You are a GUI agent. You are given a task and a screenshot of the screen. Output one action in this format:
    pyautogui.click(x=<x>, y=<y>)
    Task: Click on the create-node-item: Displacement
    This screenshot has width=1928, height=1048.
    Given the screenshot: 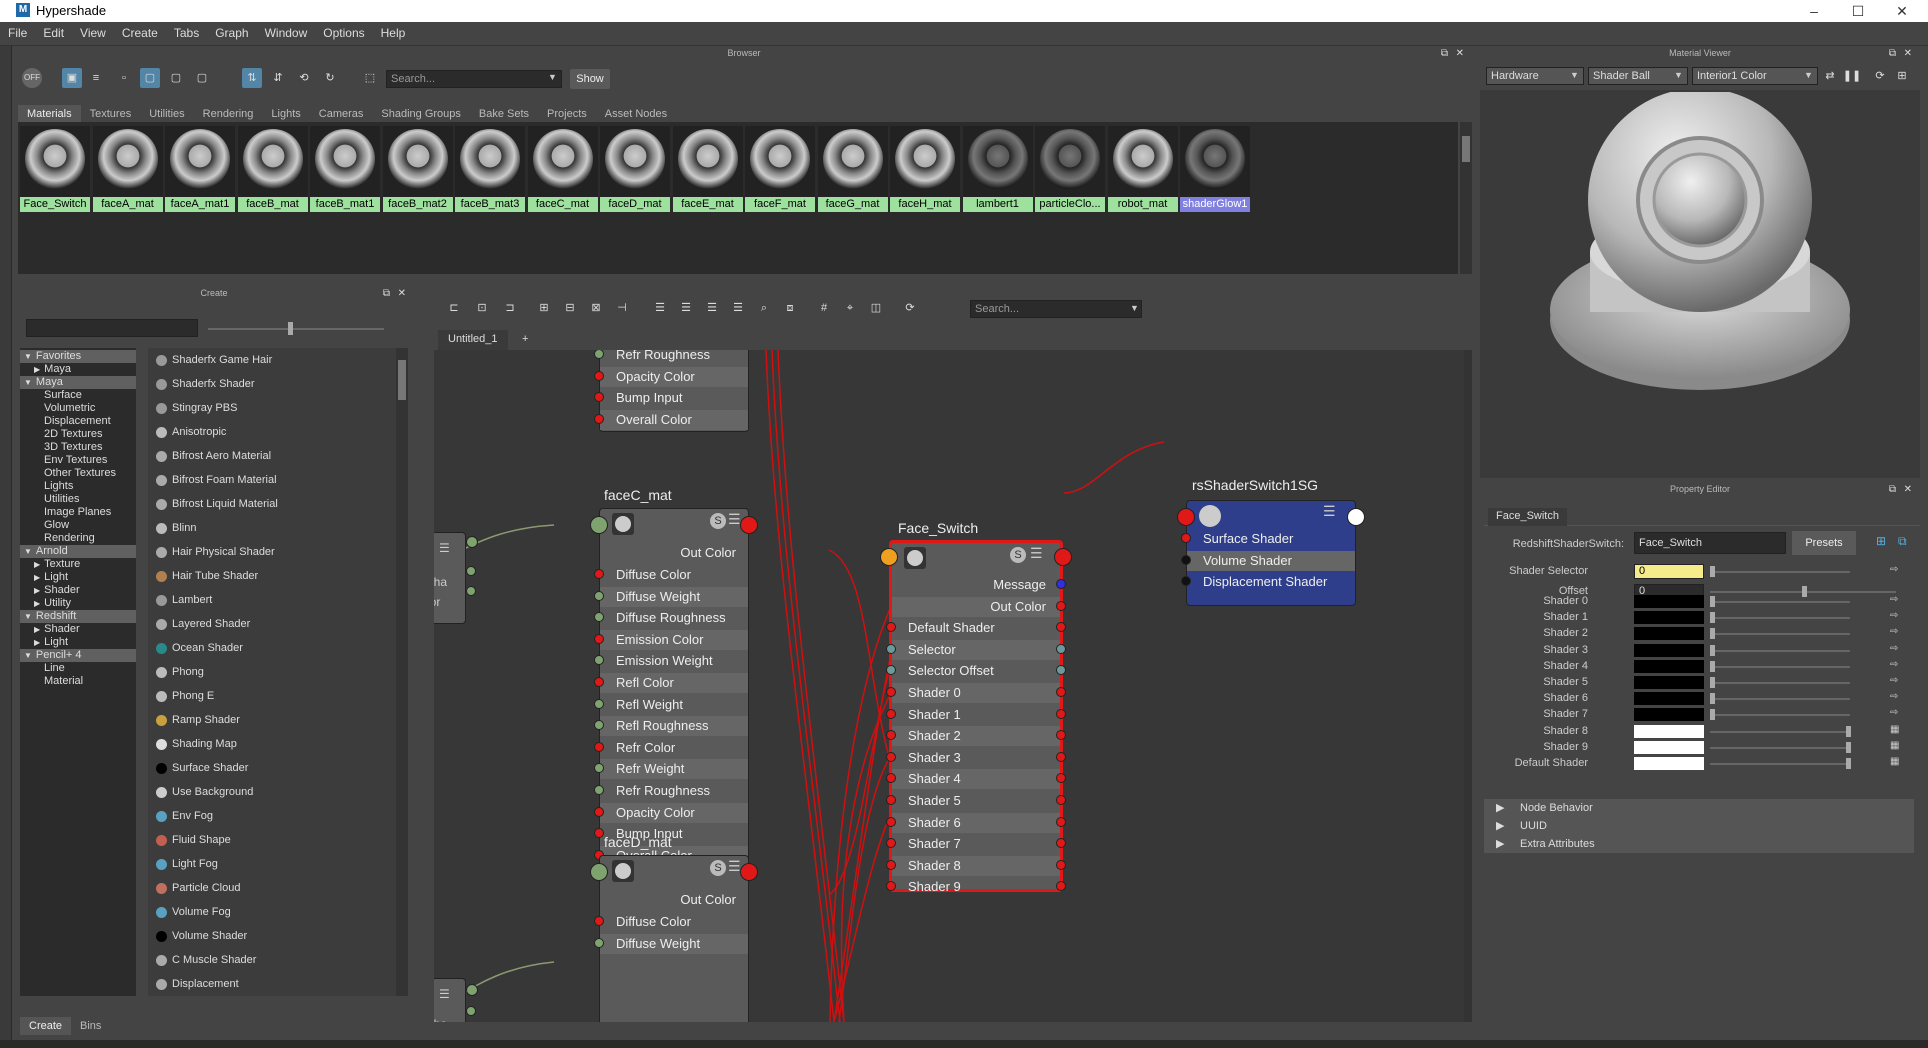 What is the action you would take?
    pyautogui.click(x=272, y=984)
    